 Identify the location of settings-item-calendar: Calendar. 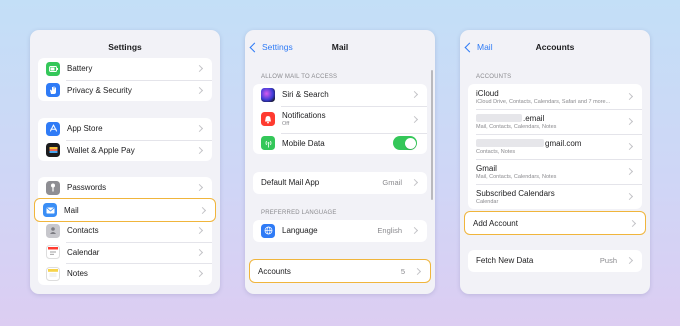
(125, 252).